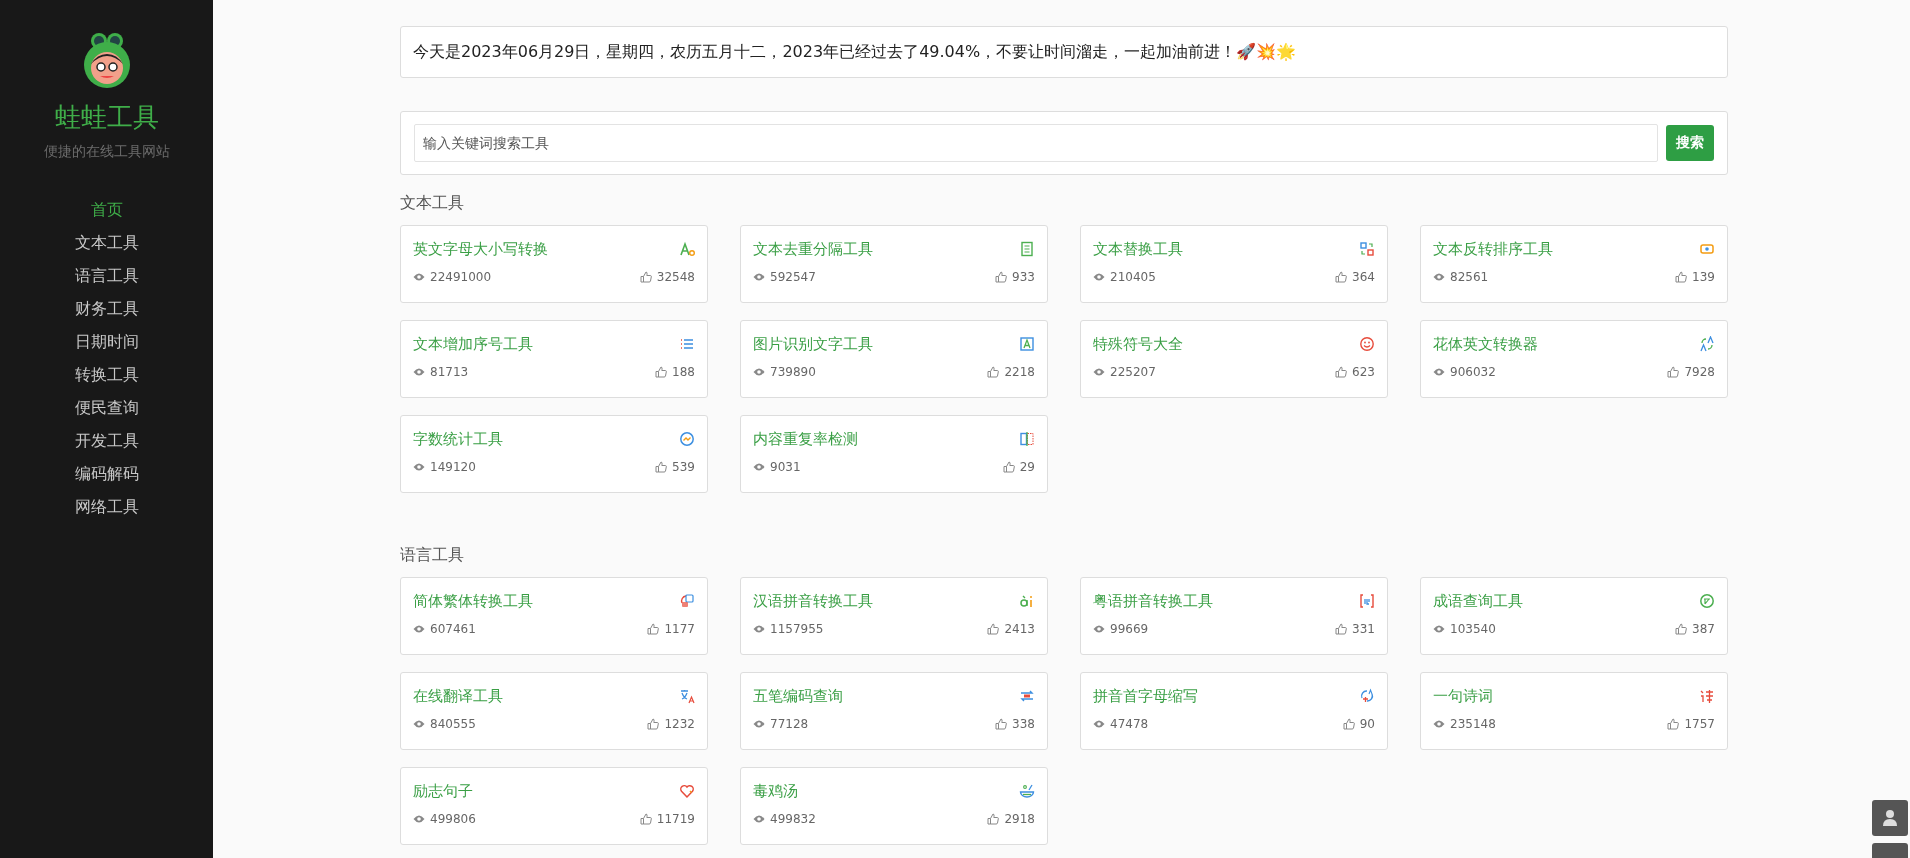 The width and height of the screenshot is (1910, 858). Describe the element at coordinates (1473, 372) in the screenshot. I see `view-count: 906032` at that location.